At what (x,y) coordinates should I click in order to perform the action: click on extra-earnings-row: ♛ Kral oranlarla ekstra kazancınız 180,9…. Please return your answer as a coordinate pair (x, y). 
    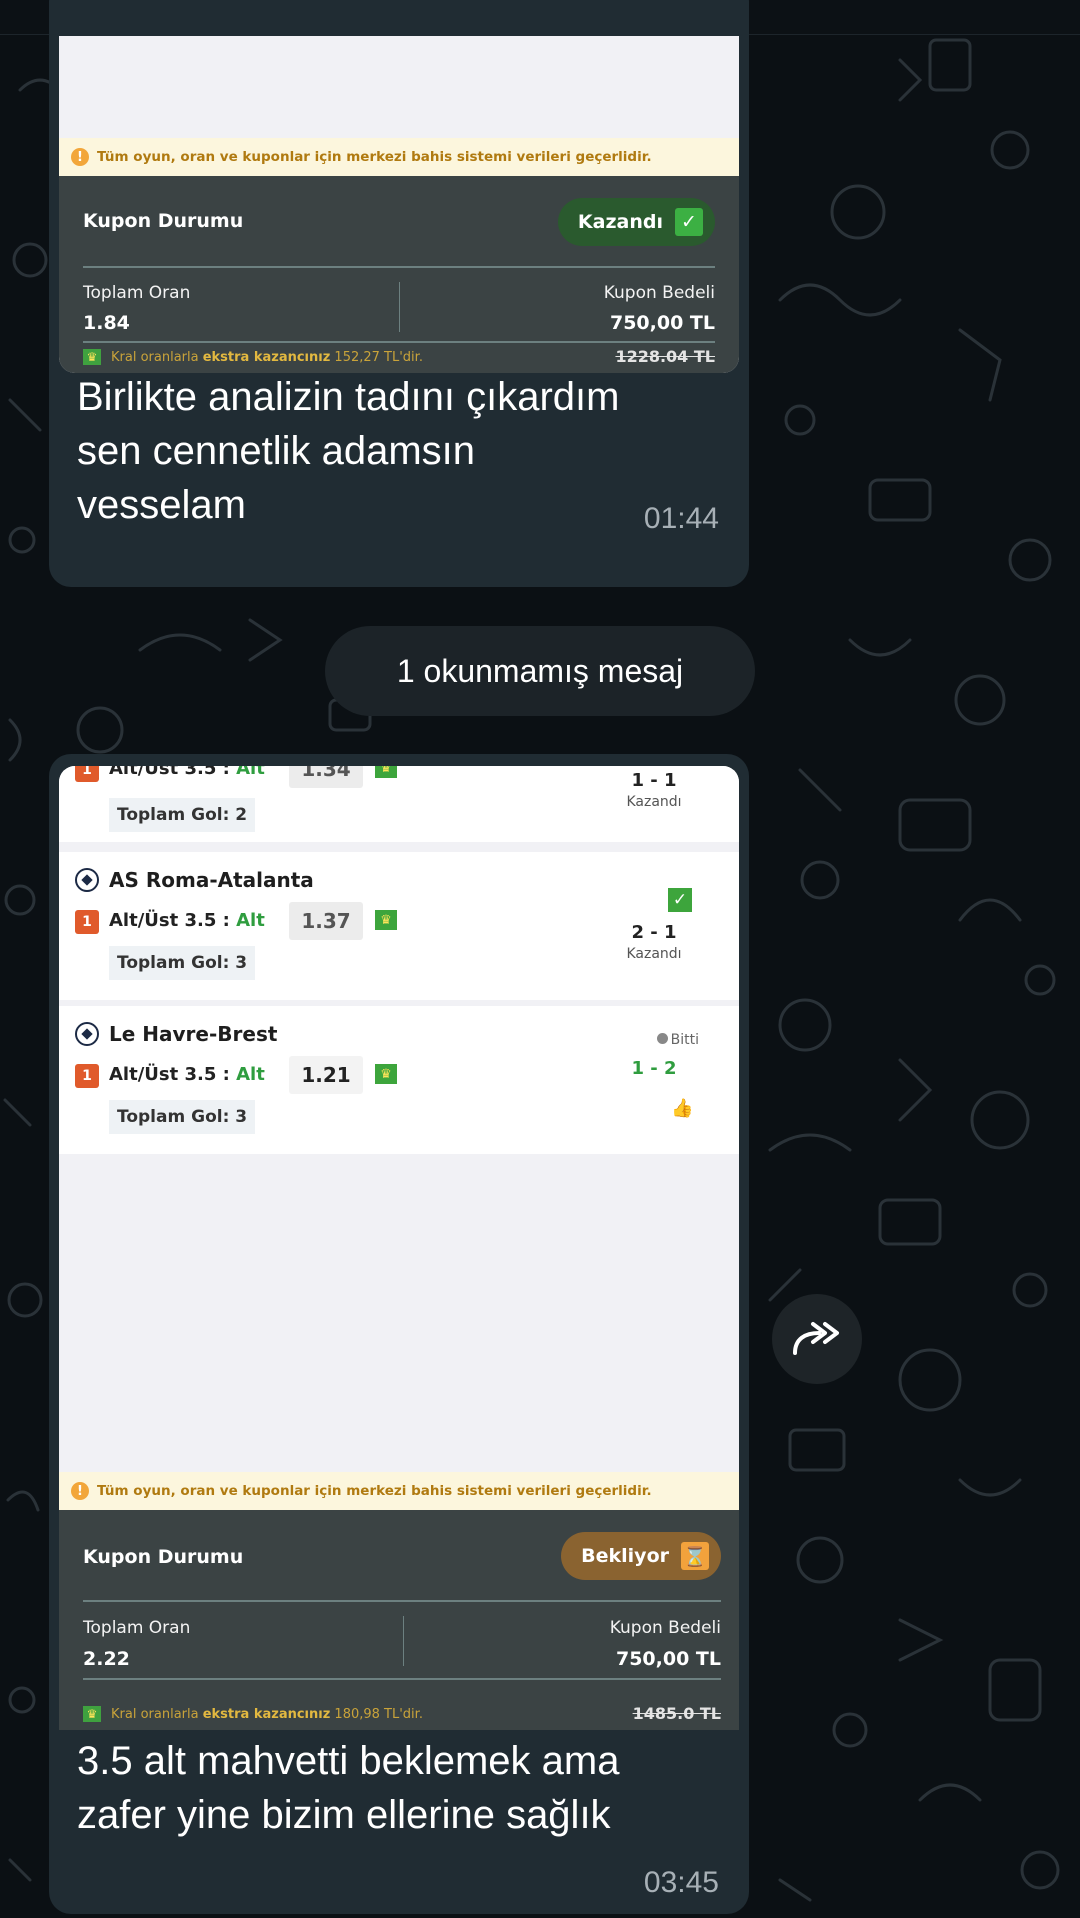
    Looking at the image, I should click on (399, 1715).